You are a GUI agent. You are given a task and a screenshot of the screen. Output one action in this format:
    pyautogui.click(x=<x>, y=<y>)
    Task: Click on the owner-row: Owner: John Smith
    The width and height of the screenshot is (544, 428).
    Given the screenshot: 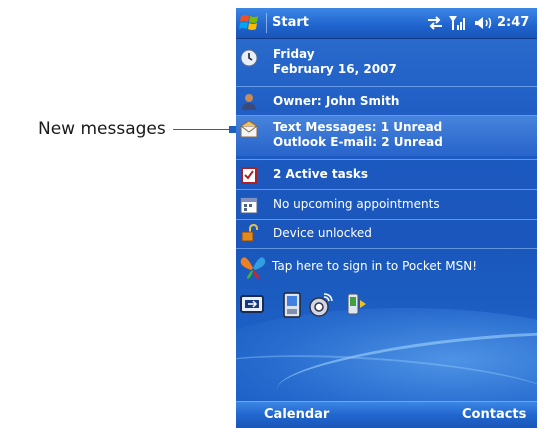 What is the action you would take?
    pyautogui.click(x=386, y=102)
    